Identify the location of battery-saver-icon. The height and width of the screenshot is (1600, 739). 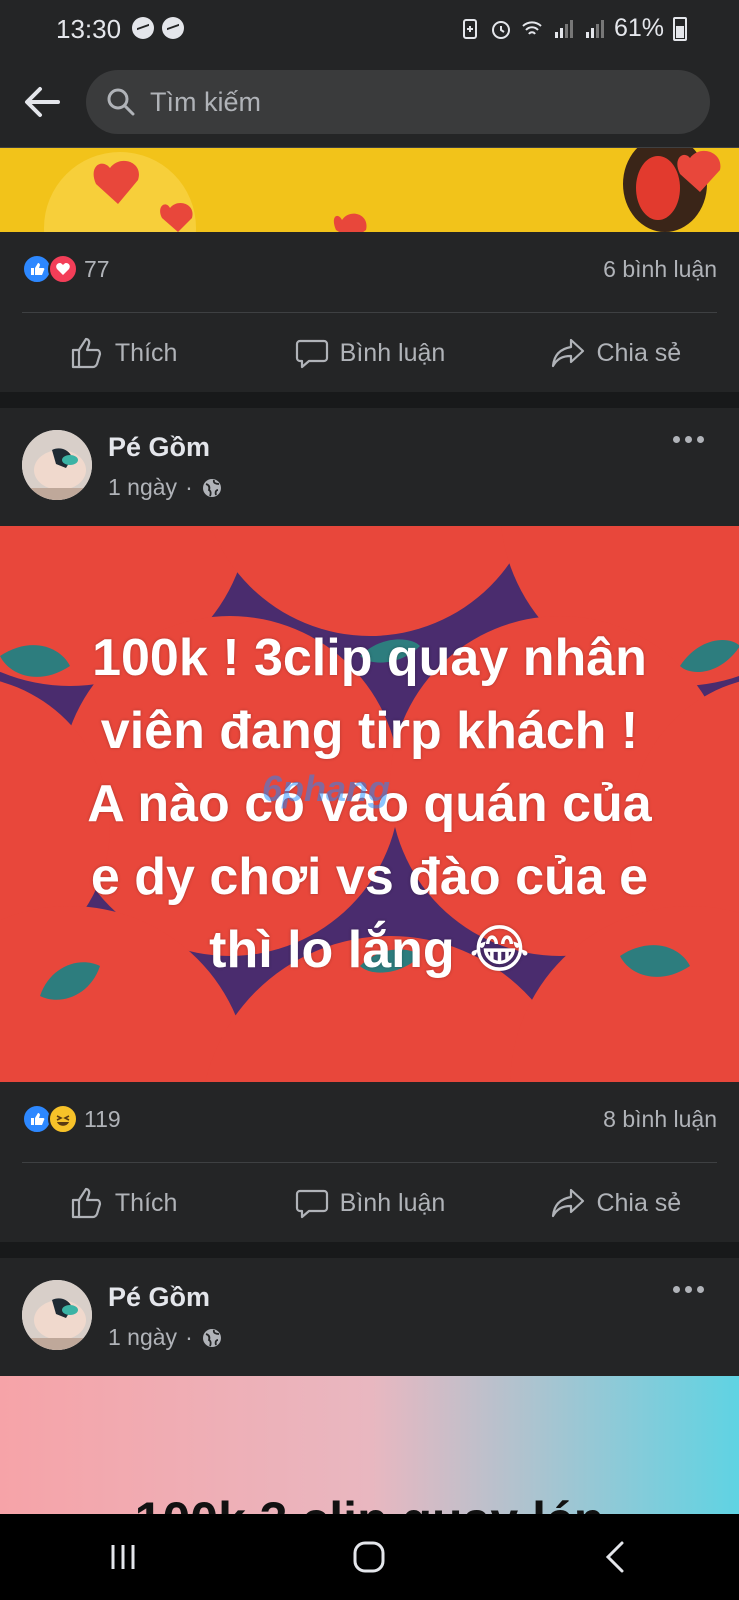
(469, 28).